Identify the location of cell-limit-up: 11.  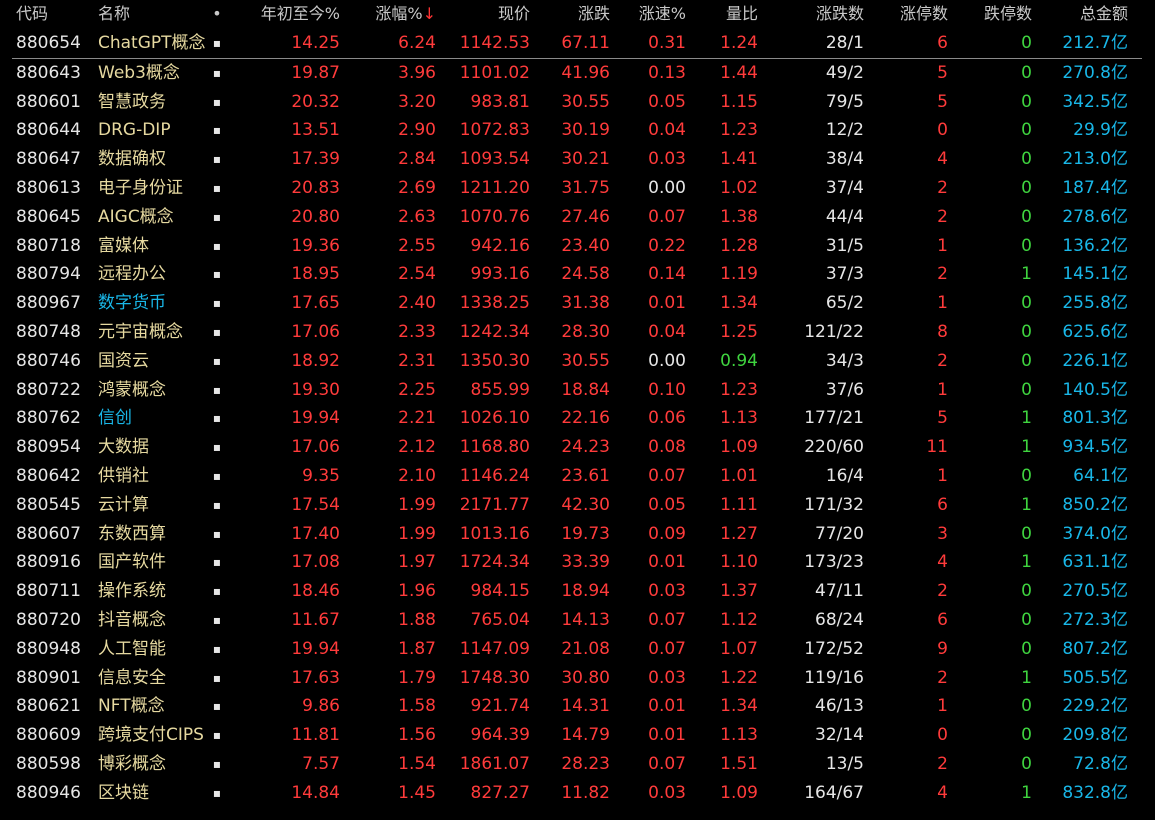
(937, 447).